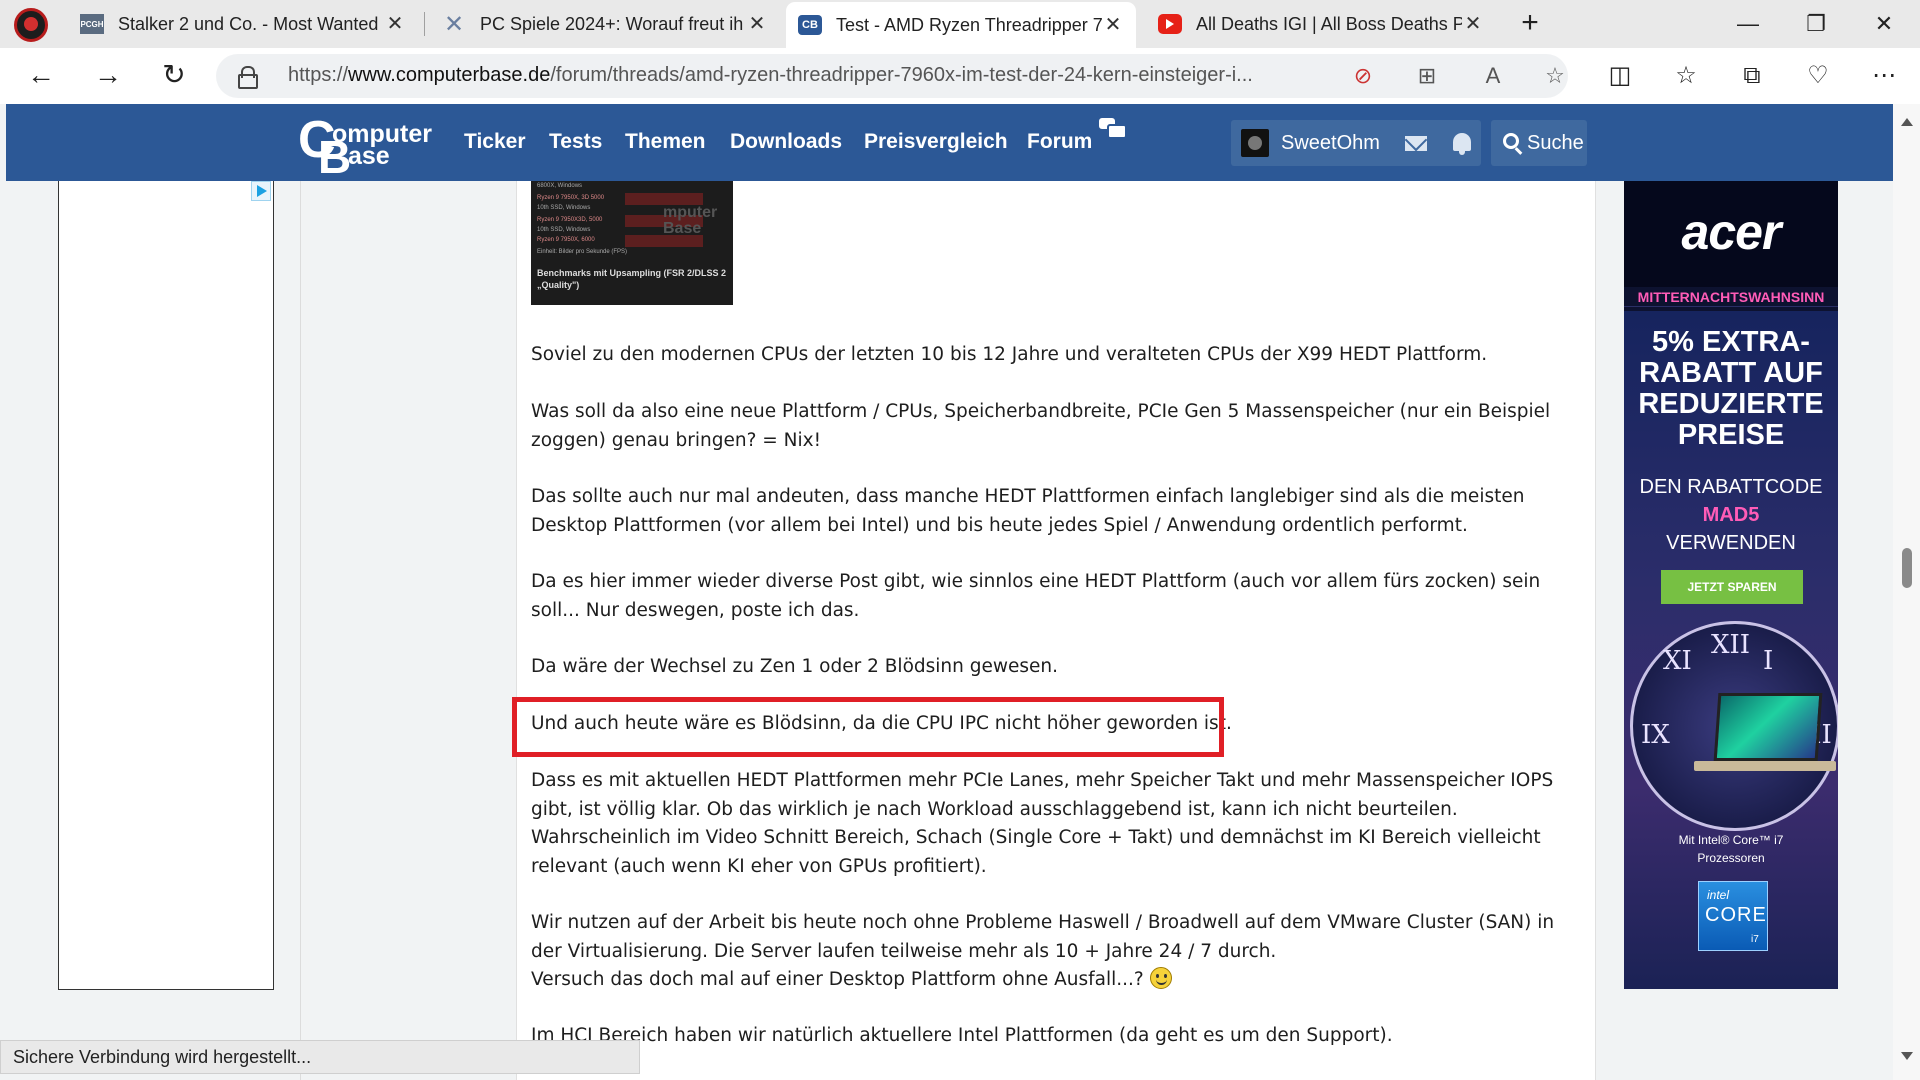  What do you see at coordinates (1059, 142) in the screenshot?
I see `nav-forum: Forum` at bounding box center [1059, 142].